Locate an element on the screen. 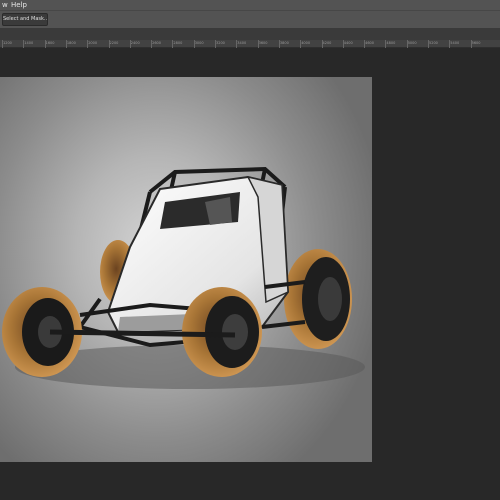 Image resolution: width=500 pixels, height=500 pixels. menu-item-help: Help is located at coordinates (19, 5).